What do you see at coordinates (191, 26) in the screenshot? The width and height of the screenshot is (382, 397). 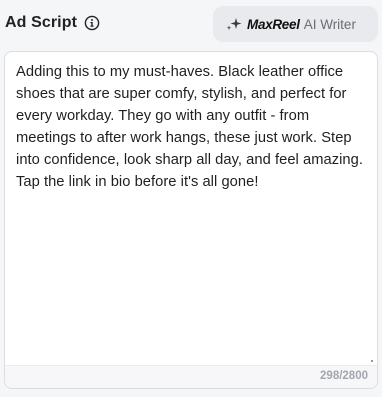 I see `panel-header: Ad Script MaxReel AI Writer` at bounding box center [191, 26].